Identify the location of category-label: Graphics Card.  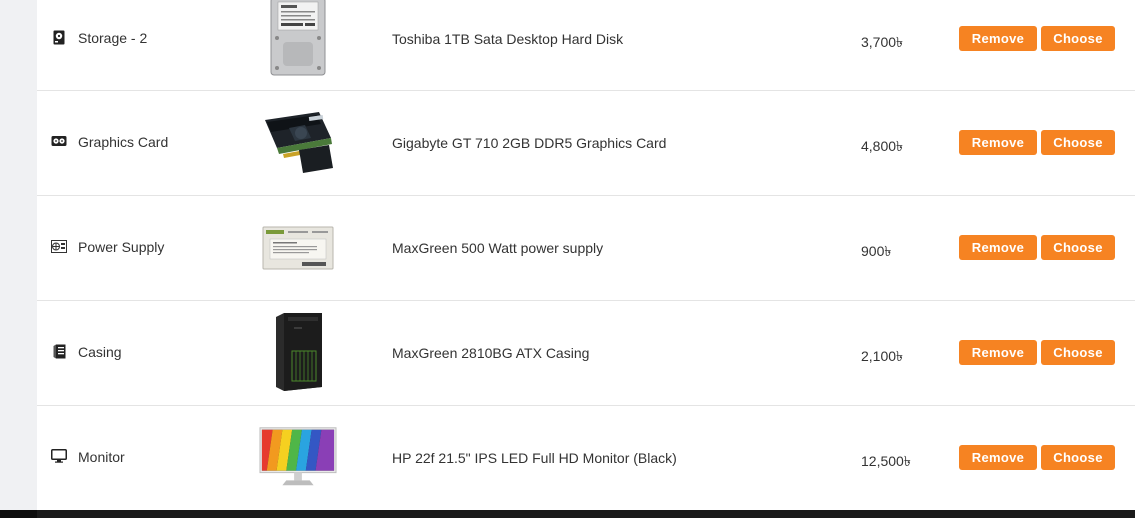
(123, 142).